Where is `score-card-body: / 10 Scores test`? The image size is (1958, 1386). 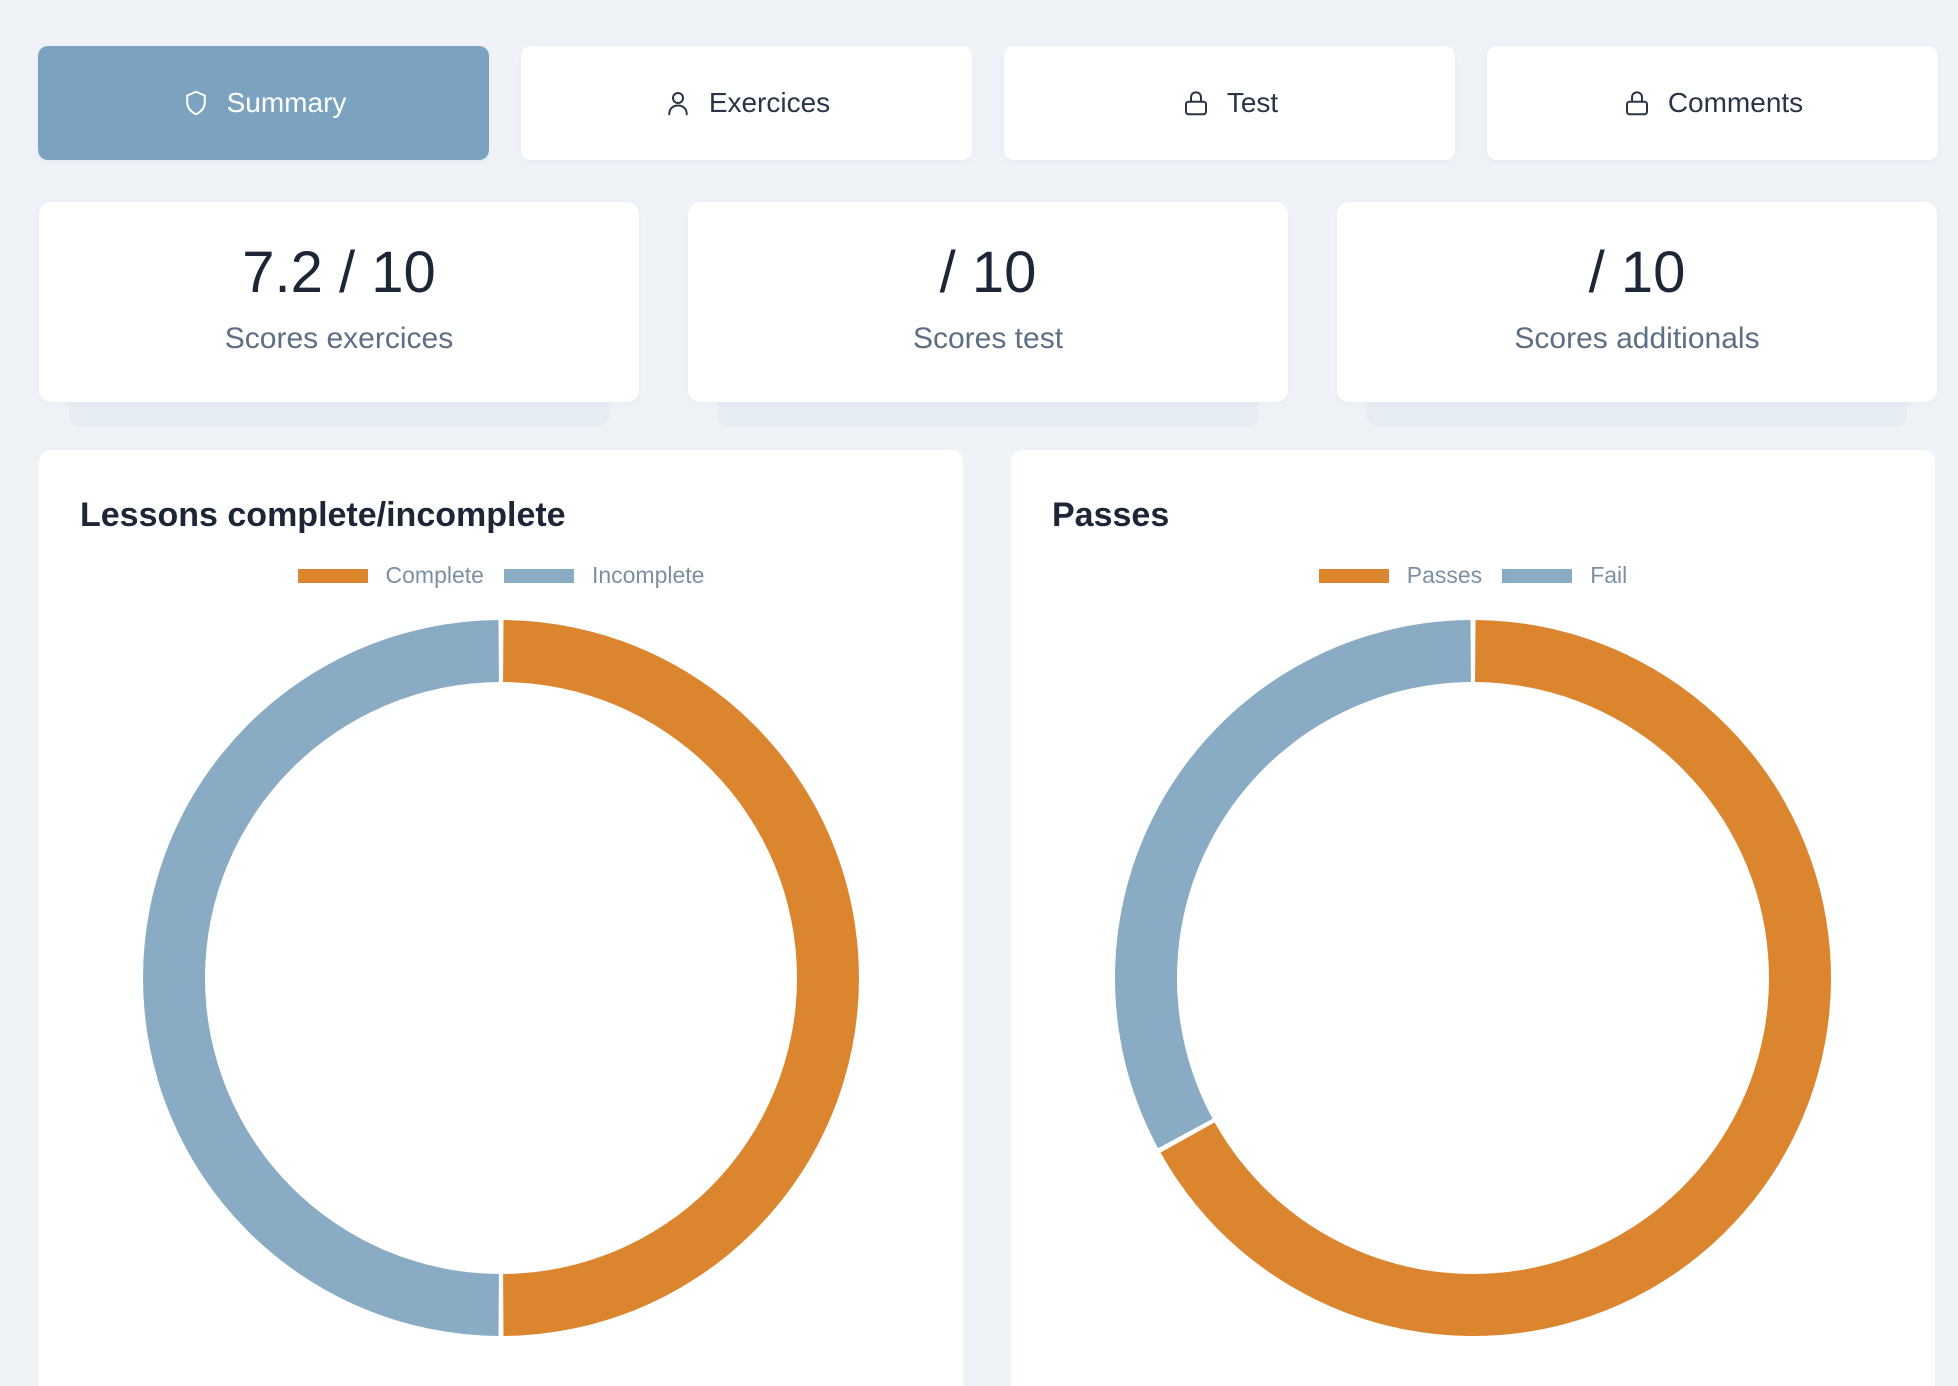
score-card-body: / 10 Scores test is located at coordinates (988, 302).